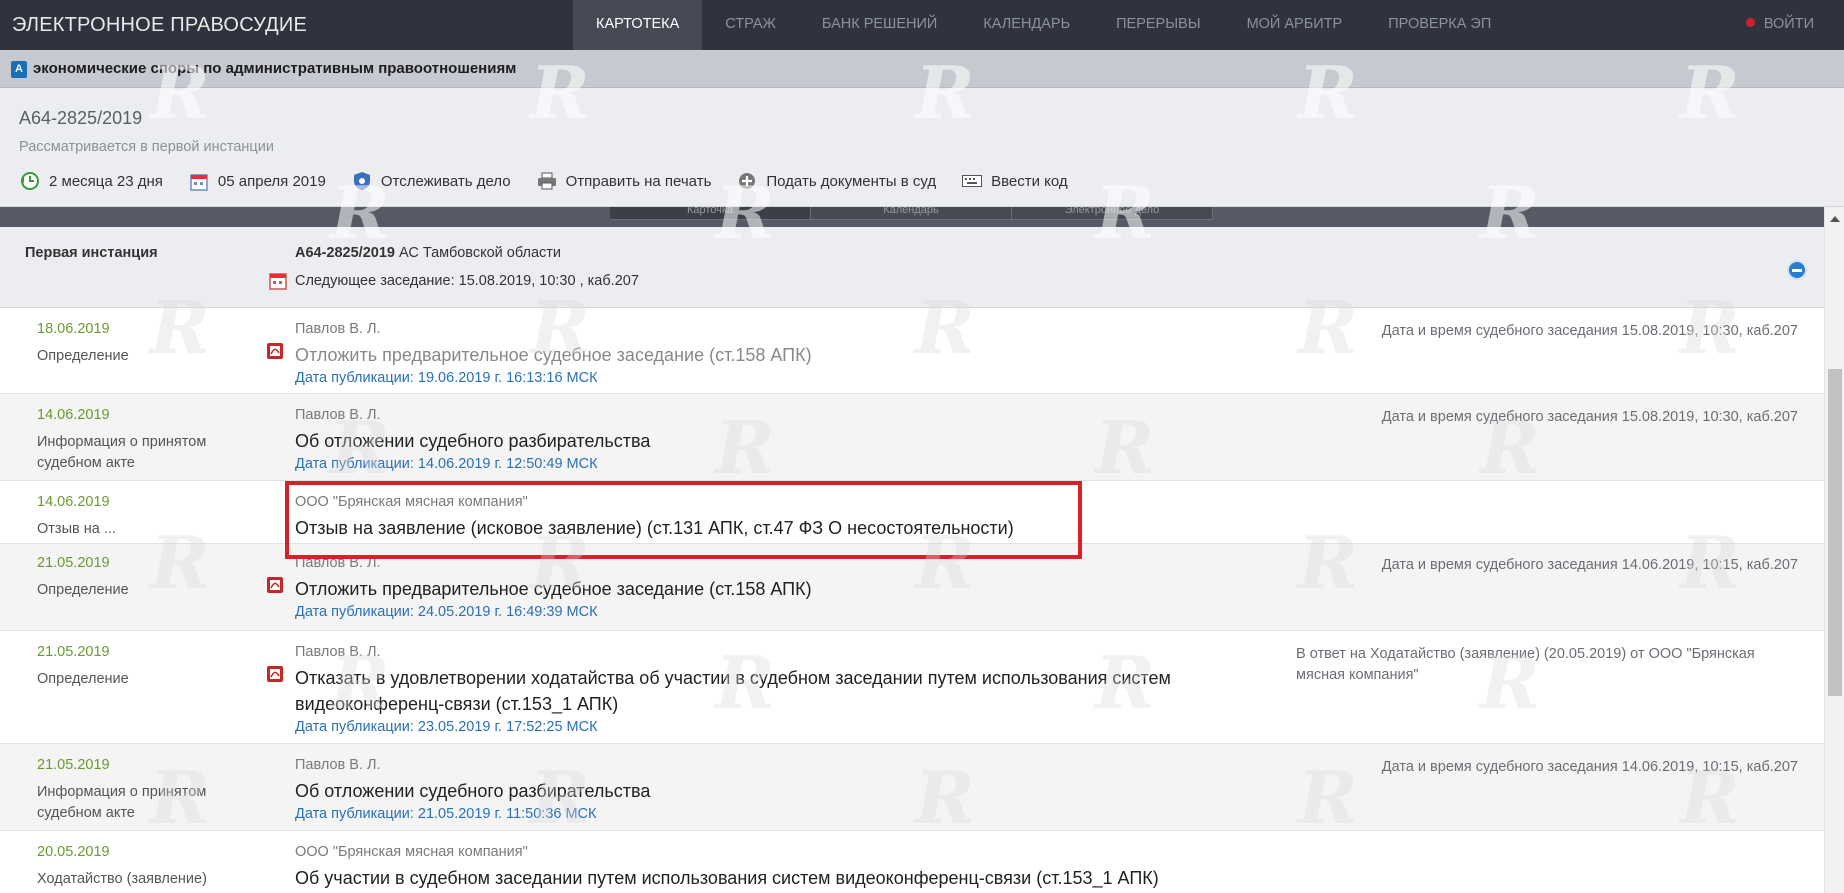 The image size is (1844, 893). Describe the element at coordinates (1835, 532) in the screenshot. I see `scrollbar-thumb` at that location.